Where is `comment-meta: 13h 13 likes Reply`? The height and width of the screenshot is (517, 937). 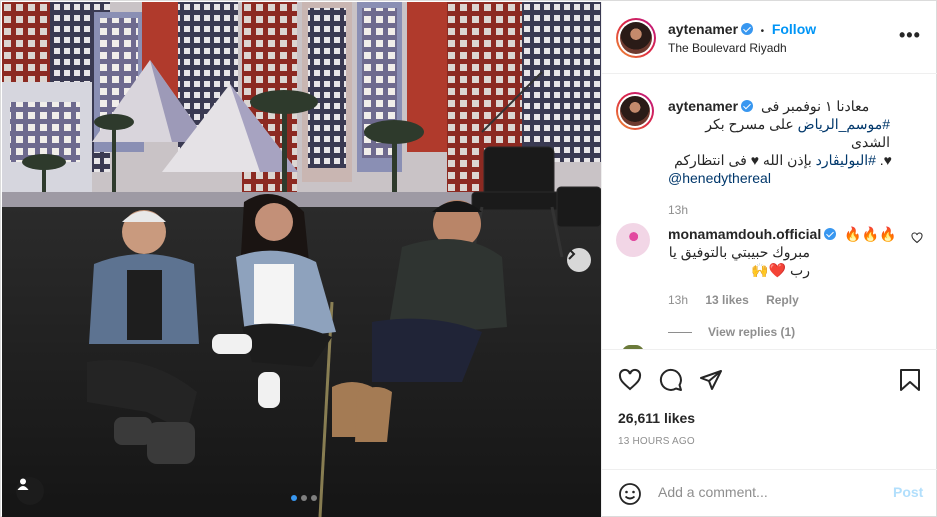 comment-meta: 13h 13 likes Reply is located at coordinates (788, 300).